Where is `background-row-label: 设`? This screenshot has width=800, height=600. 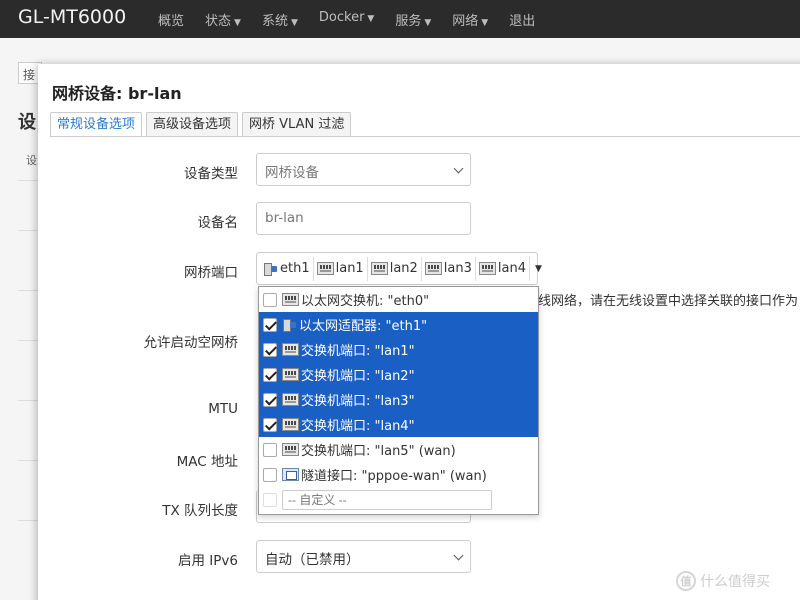 background-row-label: 设 is located at coordinates (31, 160).